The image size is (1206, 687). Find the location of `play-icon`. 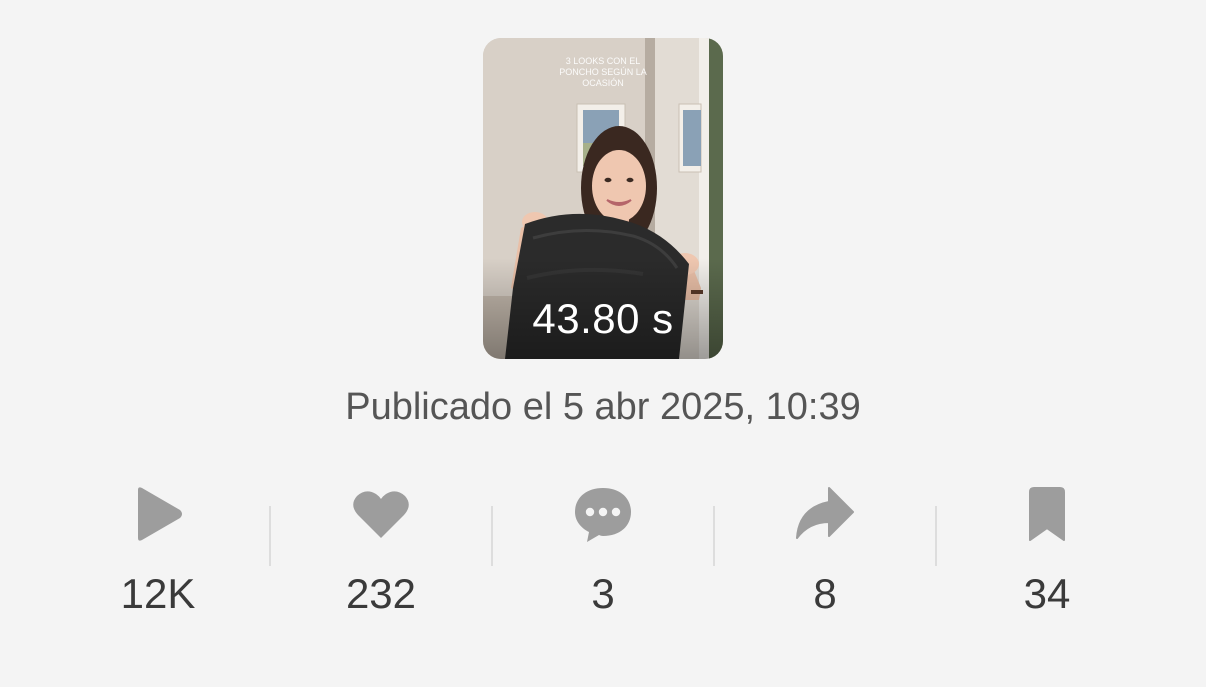

play-icon is located at coordinates (160, 514).